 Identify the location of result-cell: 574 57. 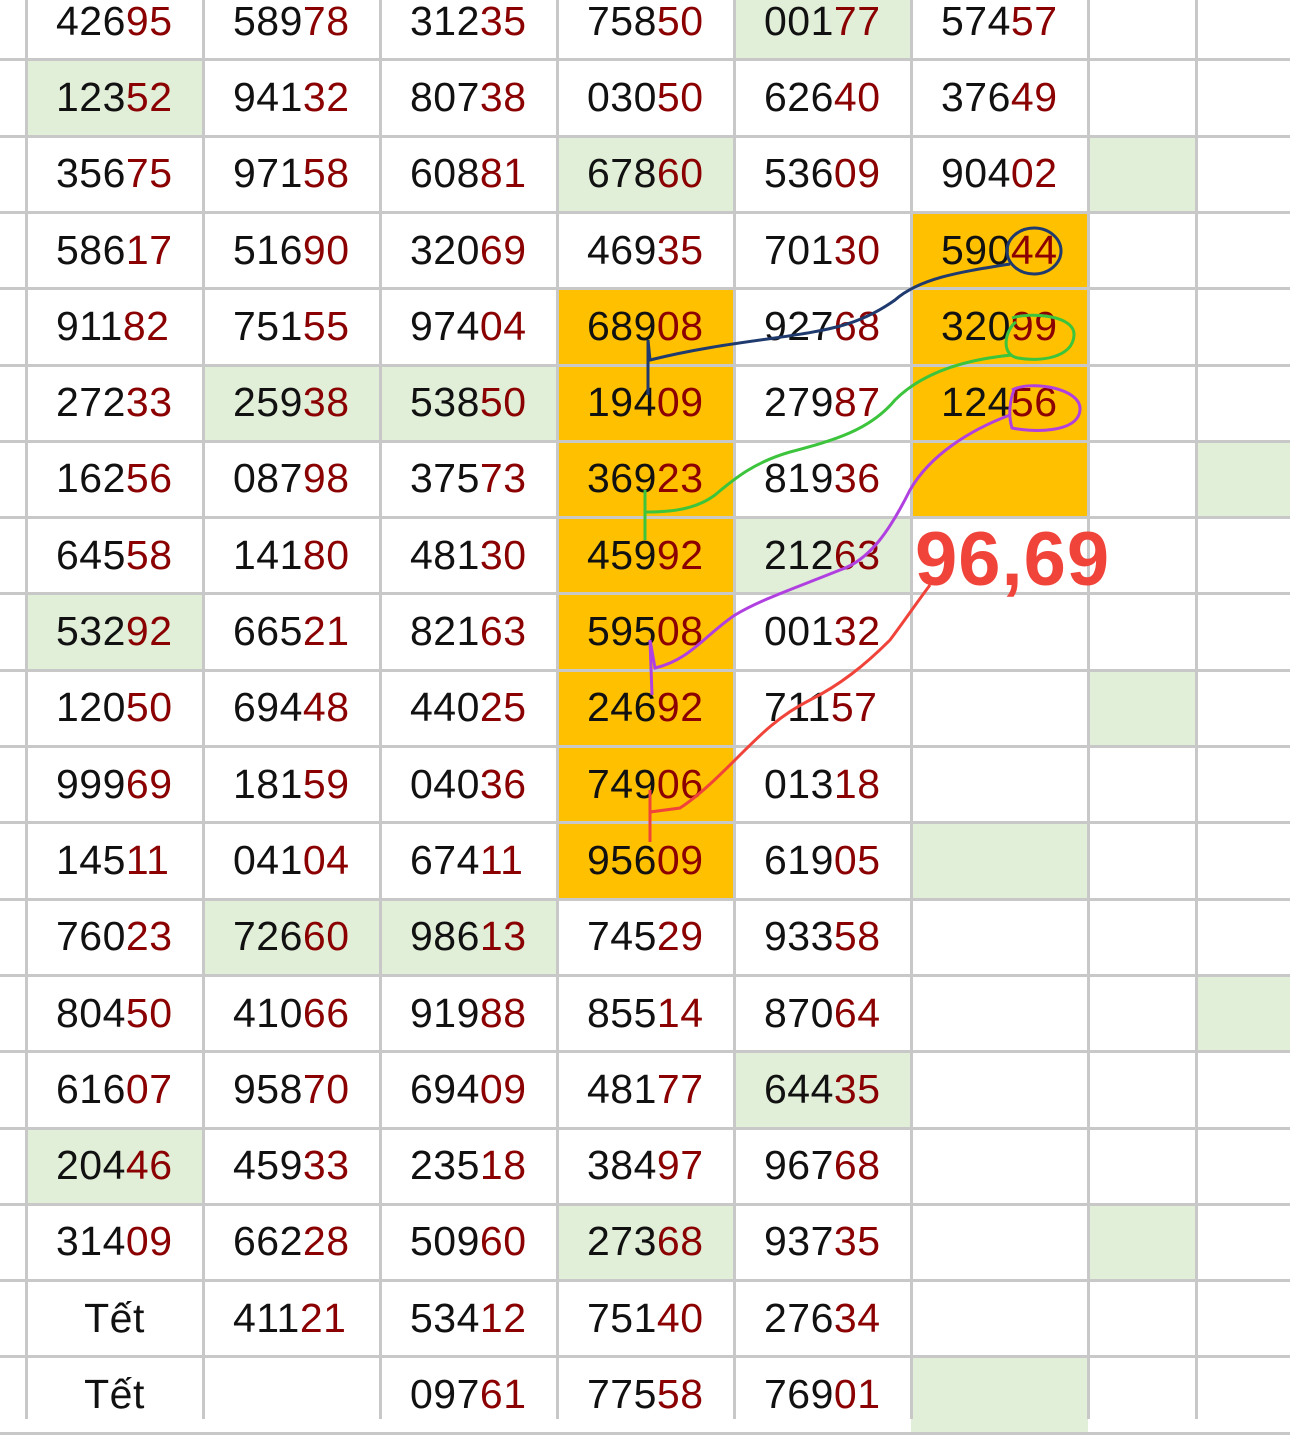
(999, 29).